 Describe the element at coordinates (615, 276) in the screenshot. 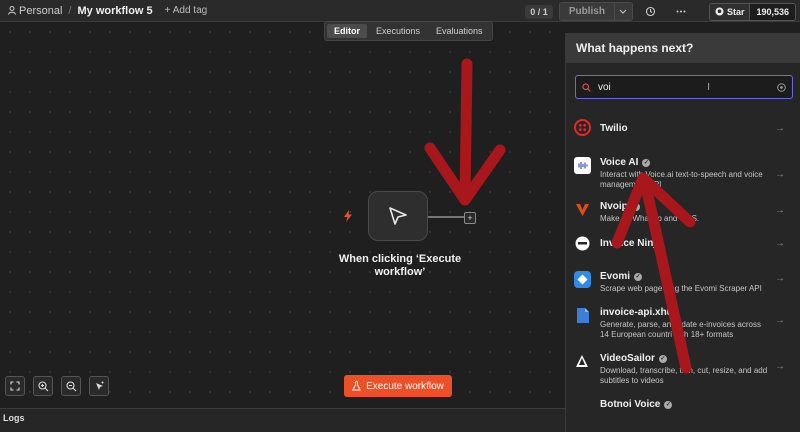

I see `item-name: Evomi` at that location.